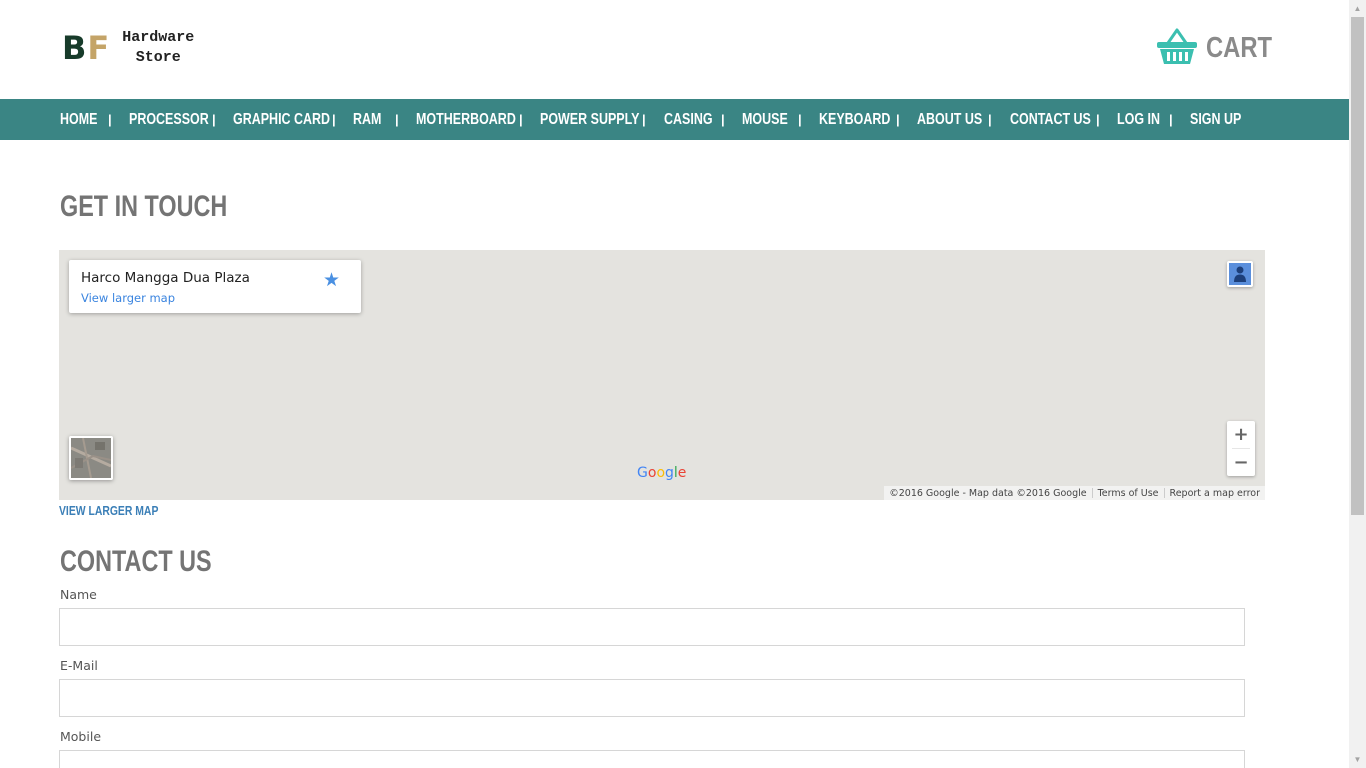 Image resolution: width=1366 pixels, height=768 pixels. Describe the element at coordinates (652, 627) in the screenshot. I see `name-field` at that location.